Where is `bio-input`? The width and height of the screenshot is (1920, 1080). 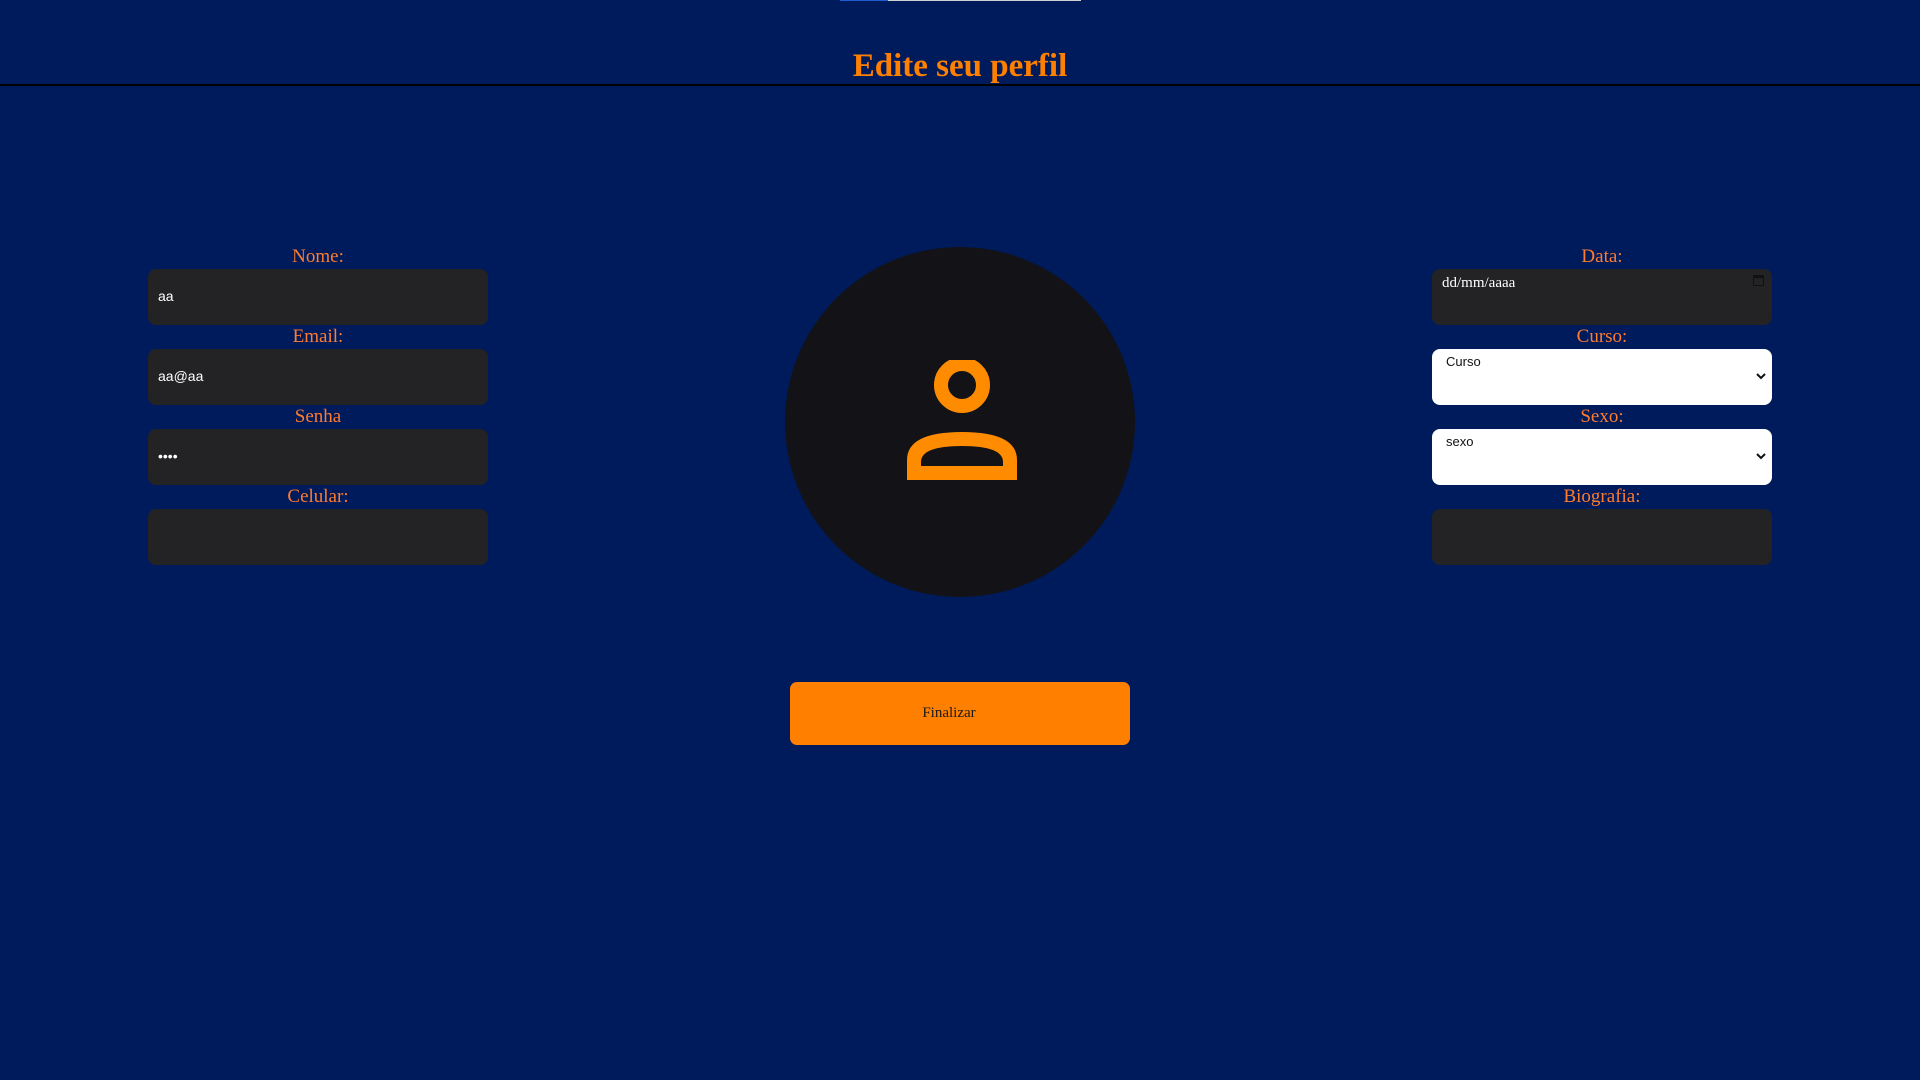
bio-input is located at coordinates (1602, 537).